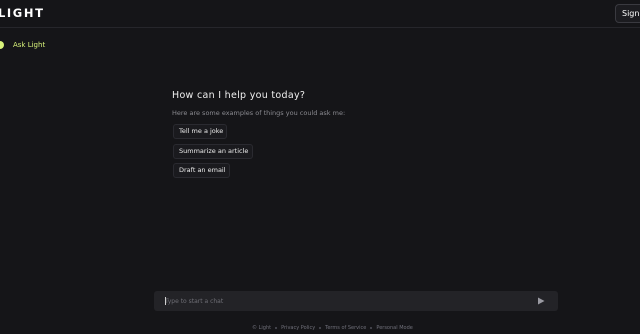 The width and height of the screenshot is (640, 334). I want to click on text-caret, so click(165, 301).